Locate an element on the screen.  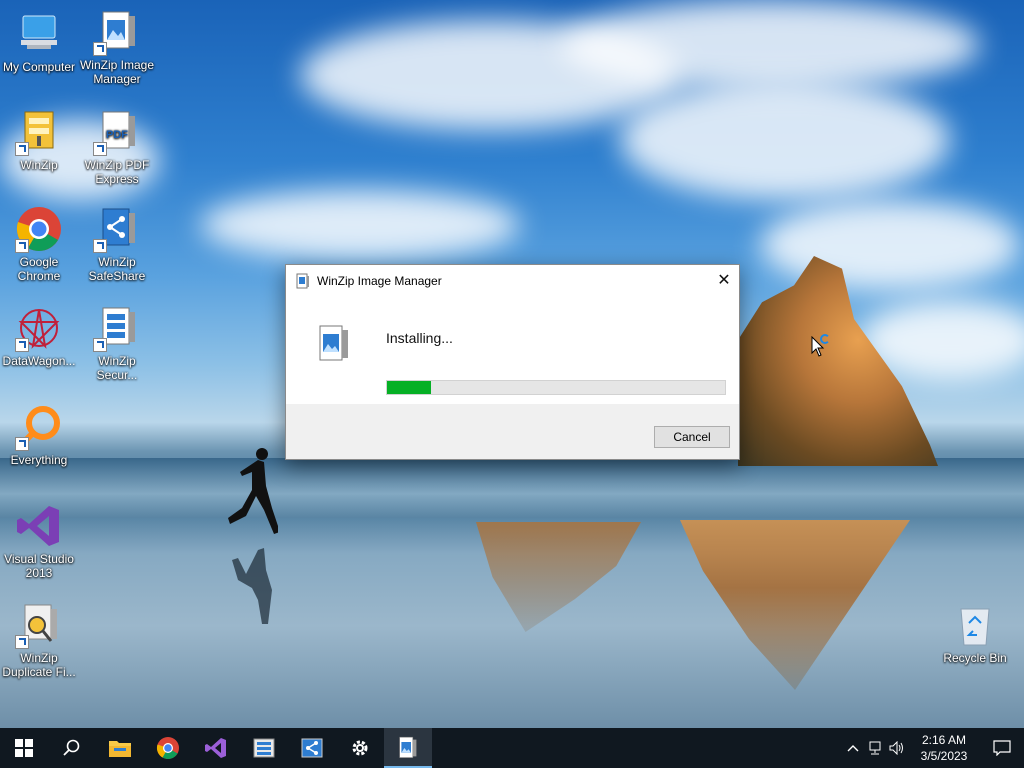
network-icon is located at coordinates (875, 748).